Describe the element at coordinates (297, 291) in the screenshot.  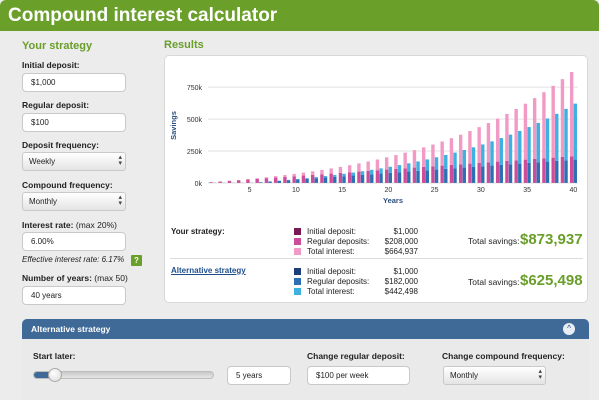
I see `alt-total-interest-swatch` at that location.